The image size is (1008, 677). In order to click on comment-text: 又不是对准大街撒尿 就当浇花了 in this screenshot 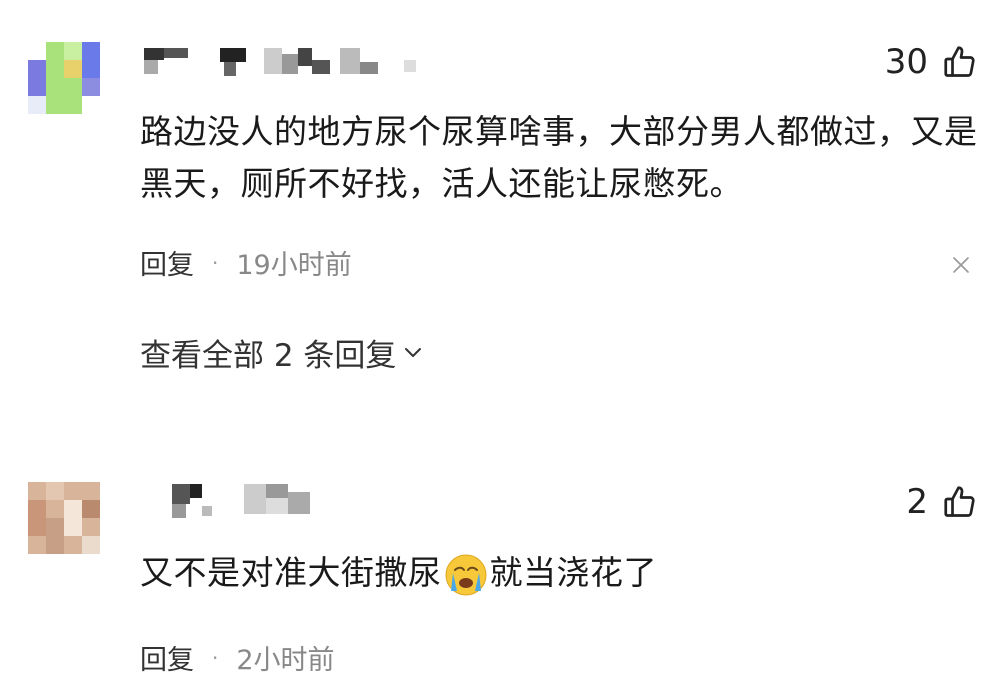, I will do `click(562, 573)`.